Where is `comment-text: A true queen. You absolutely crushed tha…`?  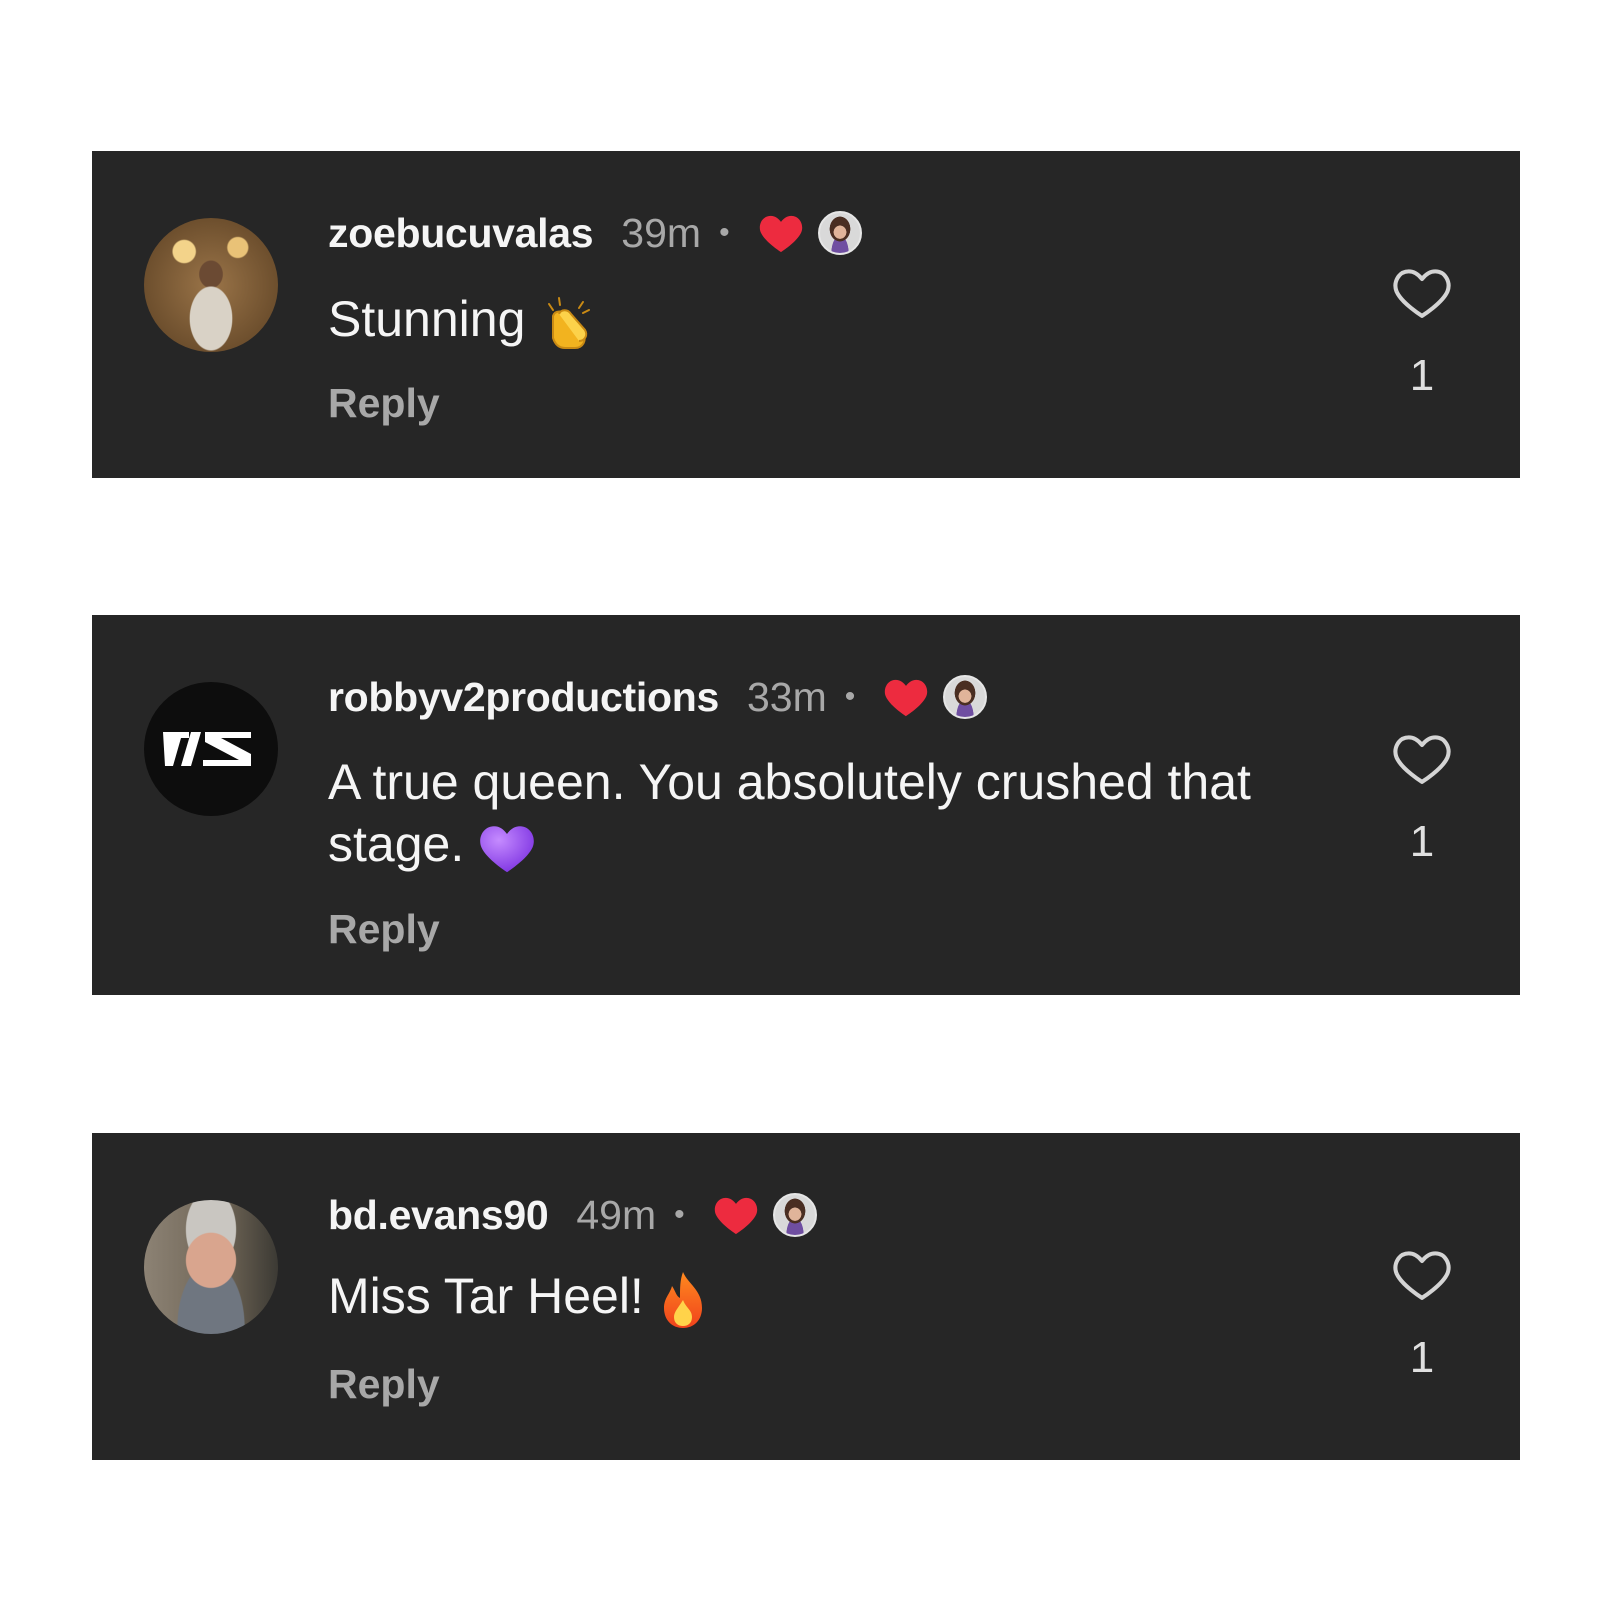 comment-text: A true queen. You absolutely crushed tha… is located at coordinates (789, 813).